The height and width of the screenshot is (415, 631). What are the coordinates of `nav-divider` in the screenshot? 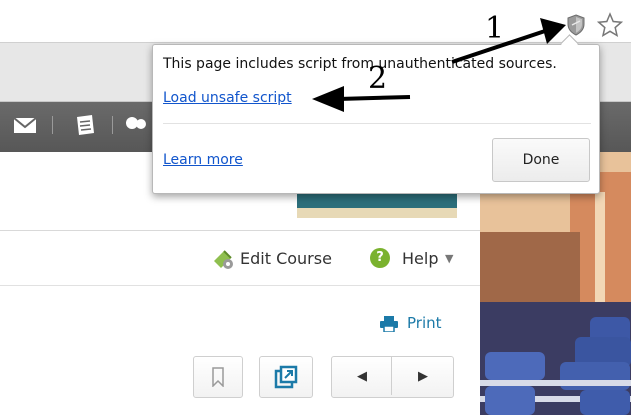 It's located at (391, 376).